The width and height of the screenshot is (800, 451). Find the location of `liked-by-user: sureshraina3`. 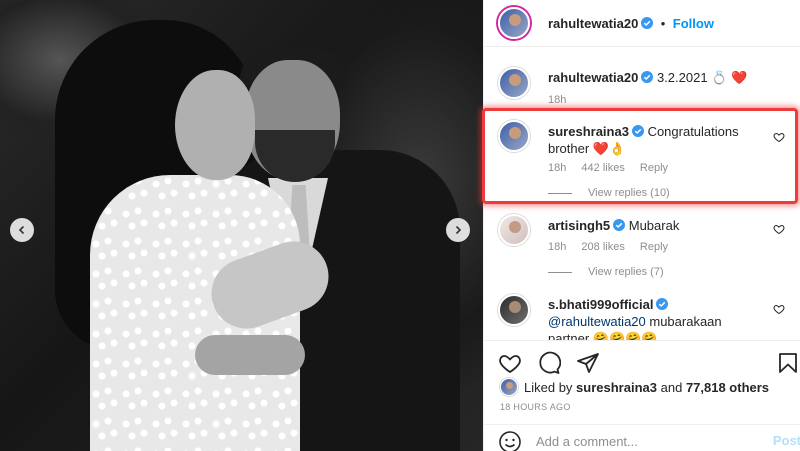

liked-by-user: sureshraina3 is located at coordinates (616, 387).